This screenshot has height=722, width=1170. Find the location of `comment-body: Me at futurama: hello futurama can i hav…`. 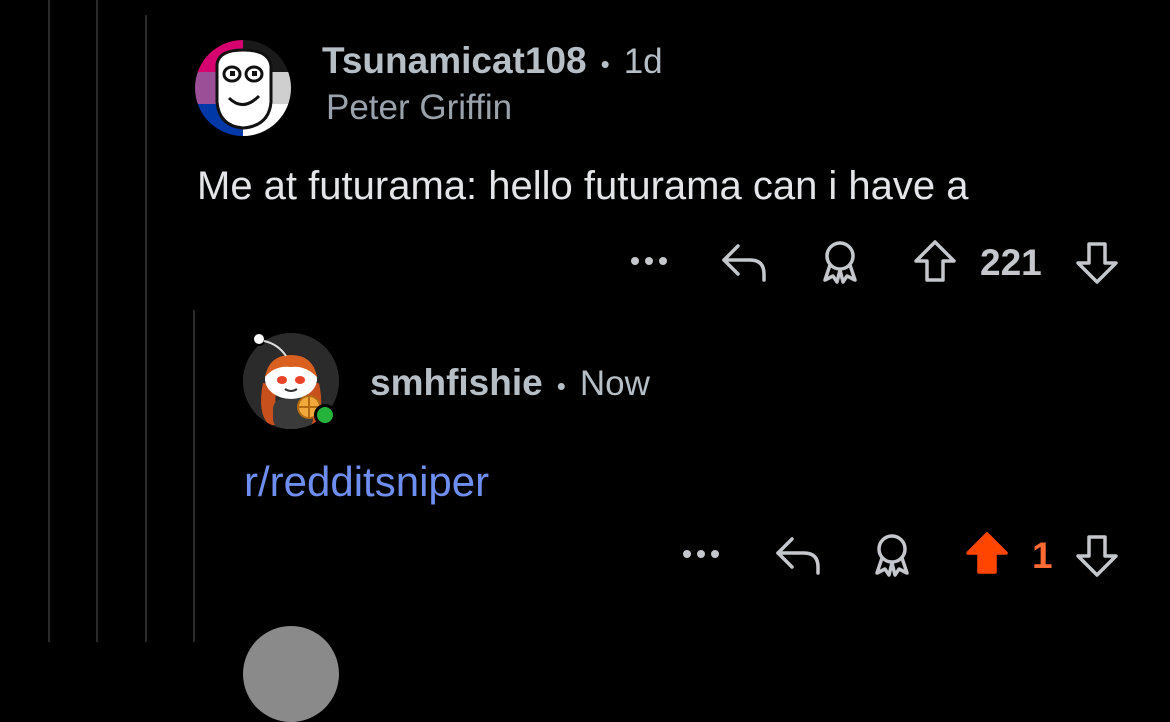

comment-body: Me at futurama: hello futurama can i hav… is located at coordinates (583, 186).